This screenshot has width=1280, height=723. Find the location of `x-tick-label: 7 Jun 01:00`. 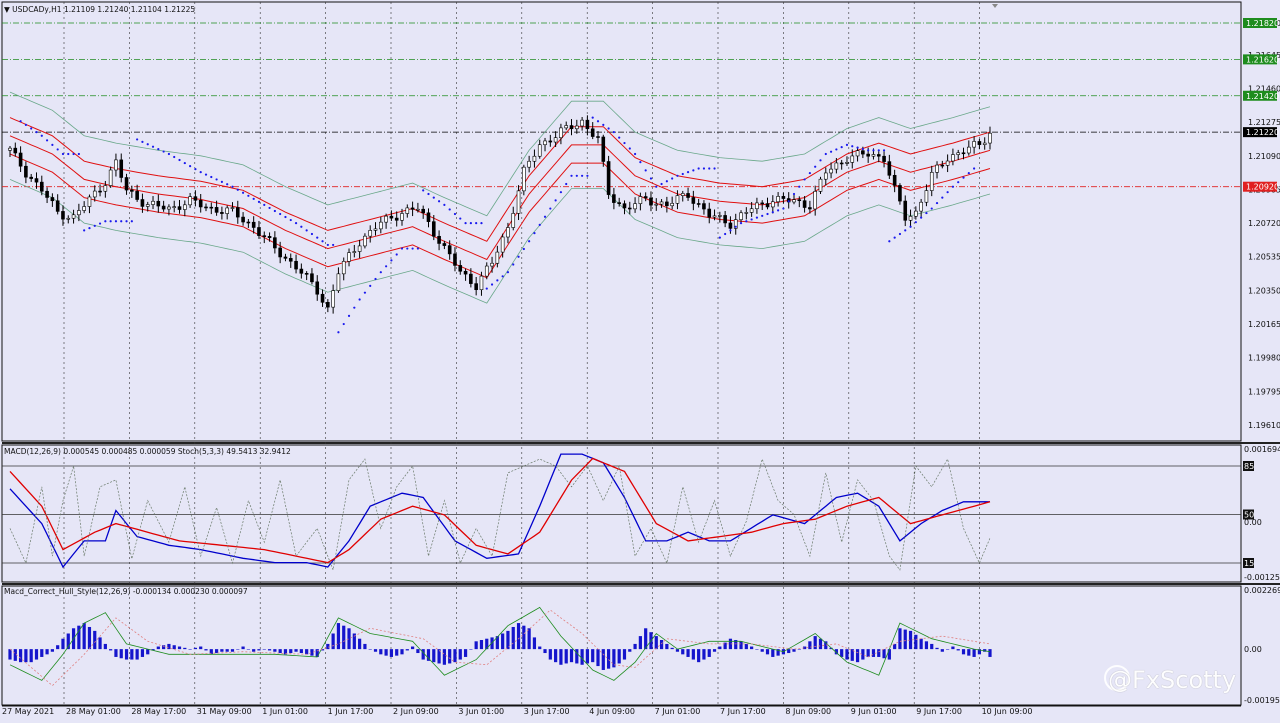

x-tick-label: 7 Jun 01:00 is located at coordinates (678, 711).